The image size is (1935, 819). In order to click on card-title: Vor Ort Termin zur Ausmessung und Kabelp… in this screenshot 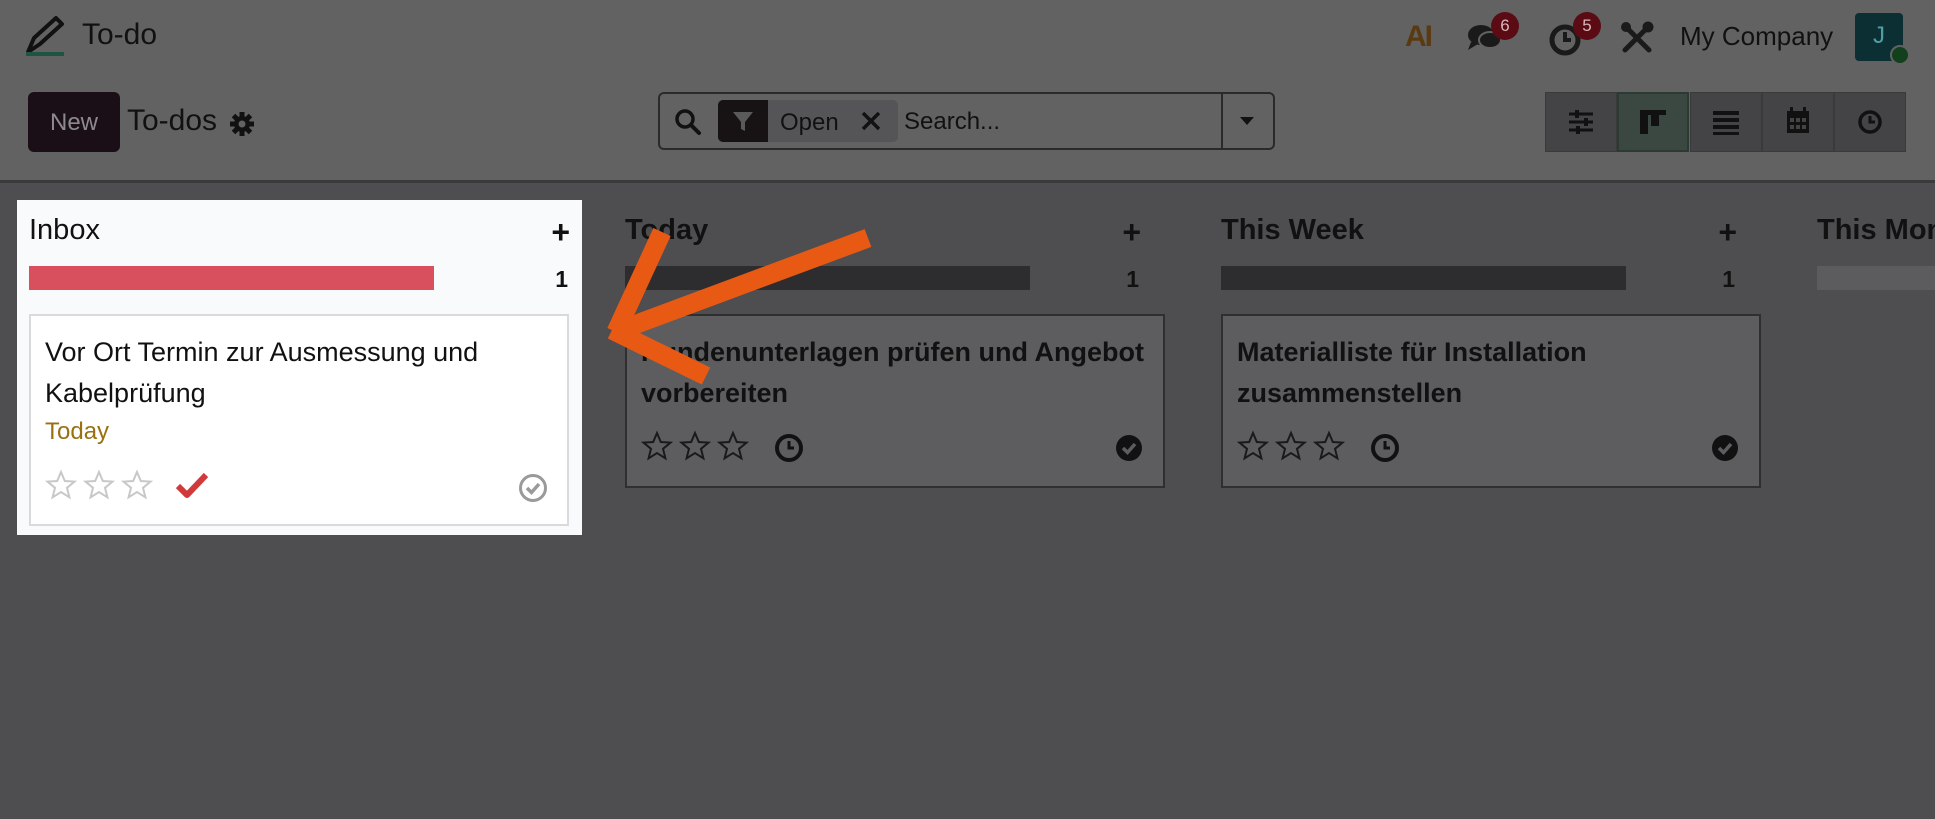, I will do `click(262, 372)`.